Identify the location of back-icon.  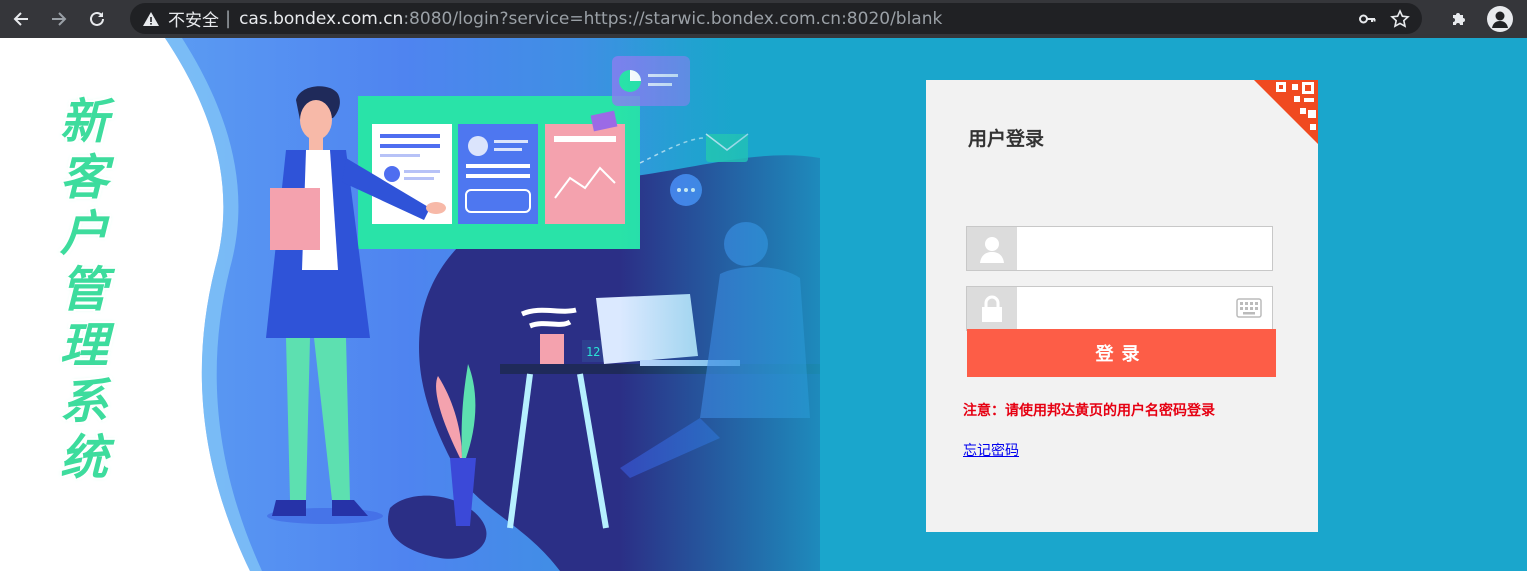
(21, 19).